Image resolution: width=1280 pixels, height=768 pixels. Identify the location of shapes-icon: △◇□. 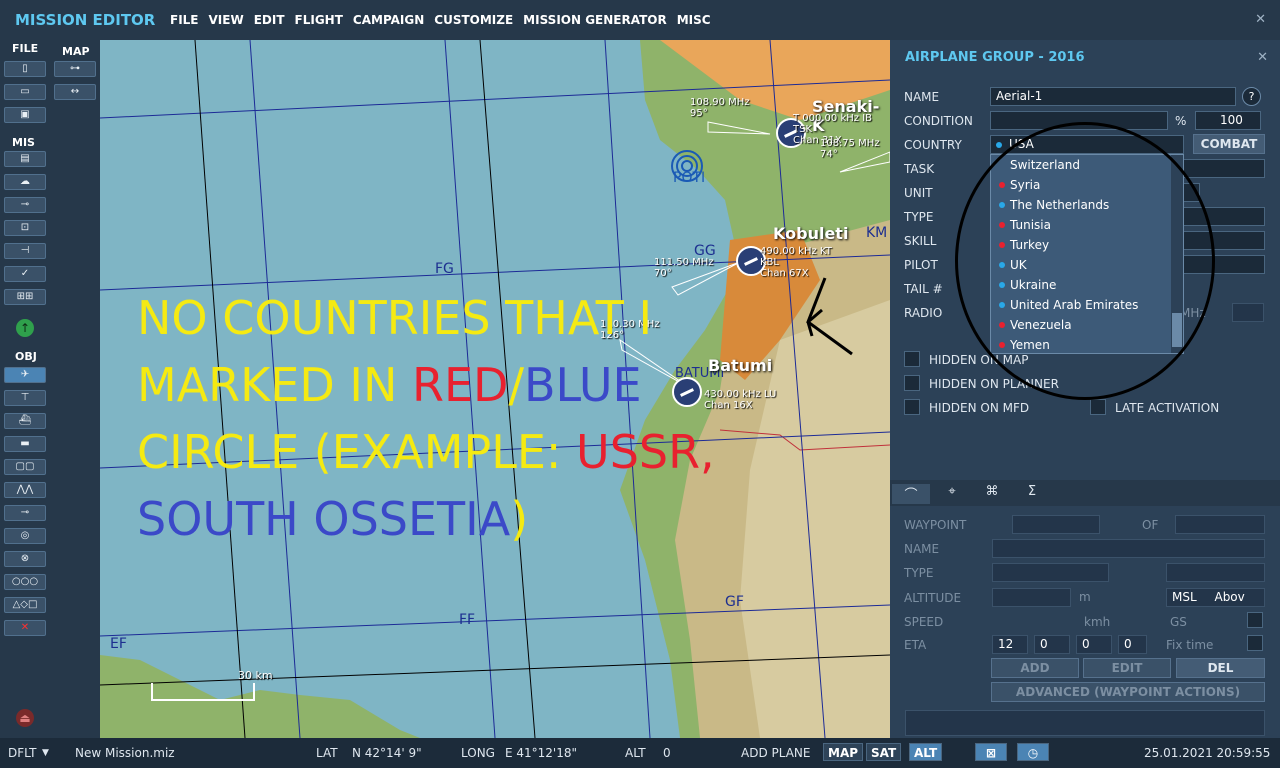
(25, 605).